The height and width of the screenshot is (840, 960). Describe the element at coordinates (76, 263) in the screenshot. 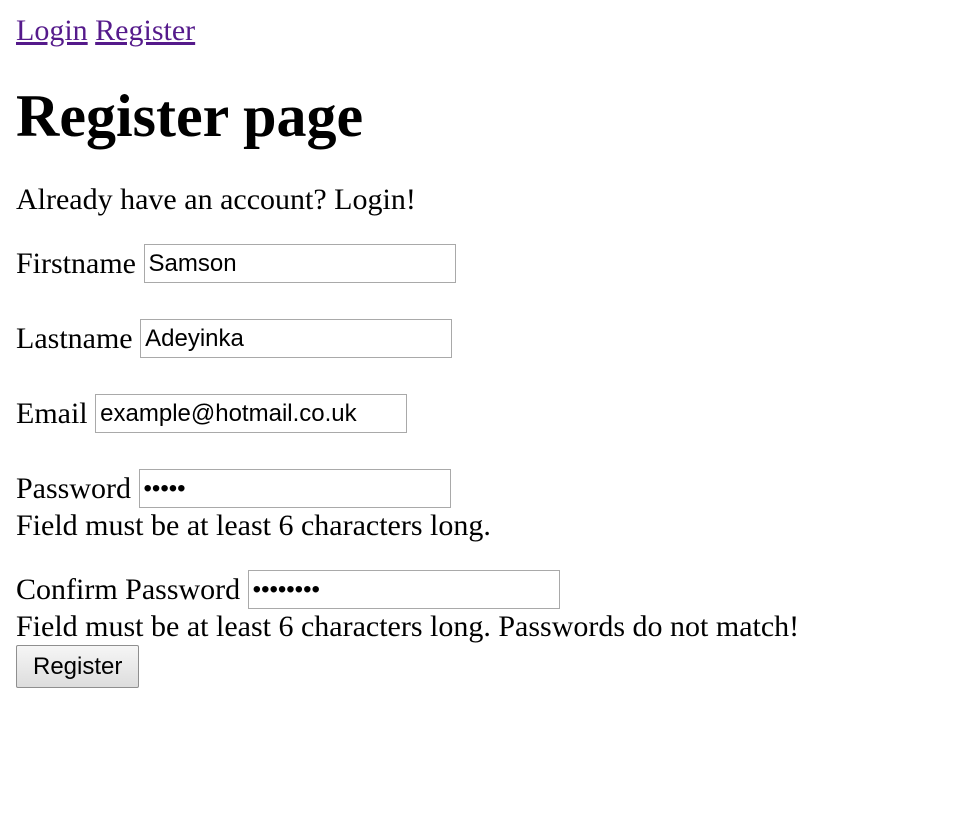

I see `firstname-label: Firstname` at that location.